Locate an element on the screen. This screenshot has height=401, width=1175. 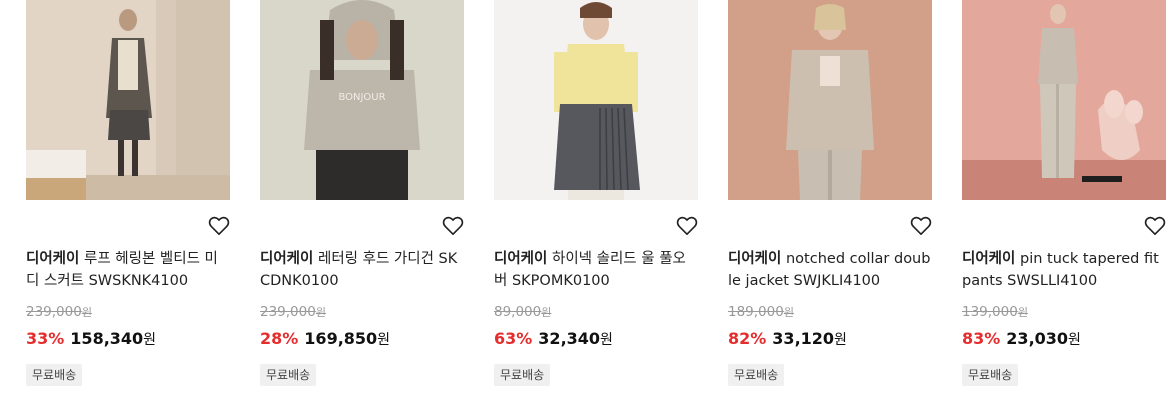
sale-price-row: 63% 32,340원 is located at coordinates (553, 338).